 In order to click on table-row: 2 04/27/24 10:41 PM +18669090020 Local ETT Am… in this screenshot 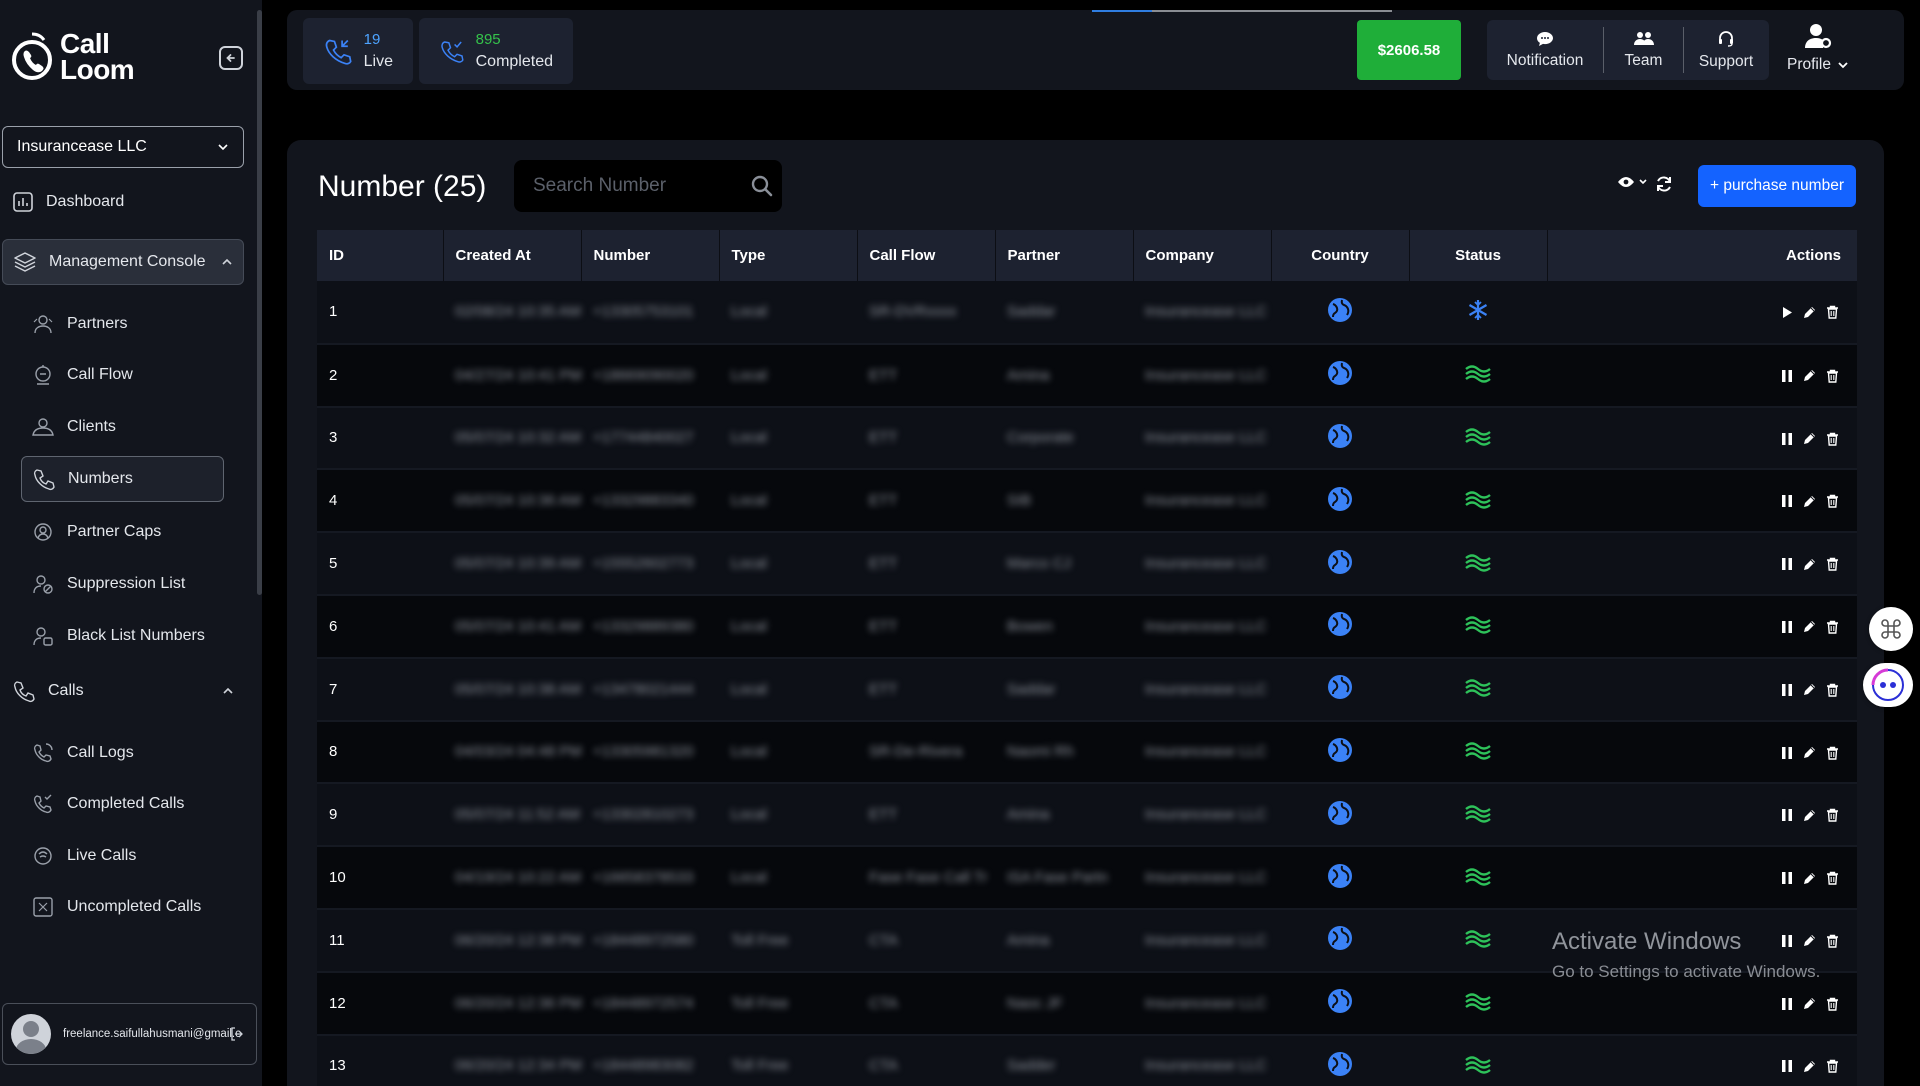, I will do `click(1087, 375)`.